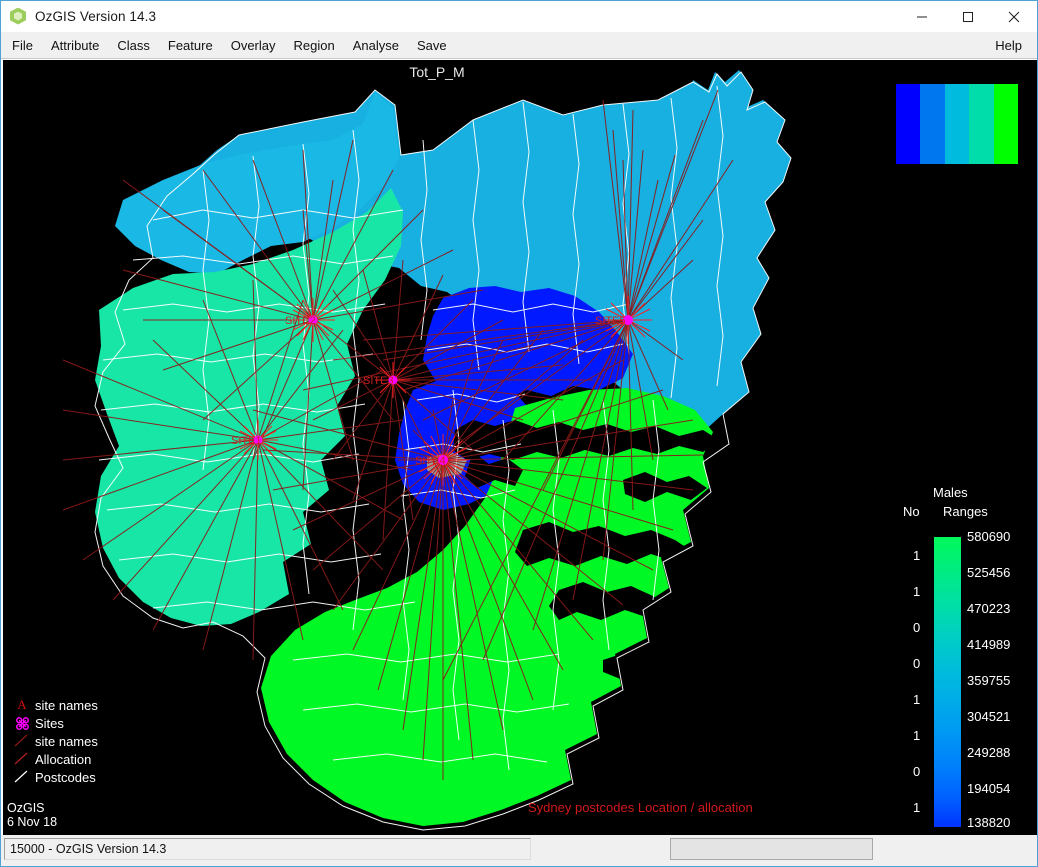 The image size is (1038, 867). What do you see at coordinates (640, 807) in the screenshot?
I see `map-caption: Sydney postcodes Location / allocation` at bounding box center [640, 807].